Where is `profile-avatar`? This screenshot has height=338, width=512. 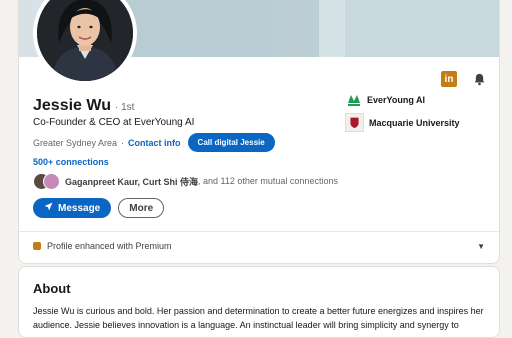
profile-avatar is located at coordinates (85, 42).